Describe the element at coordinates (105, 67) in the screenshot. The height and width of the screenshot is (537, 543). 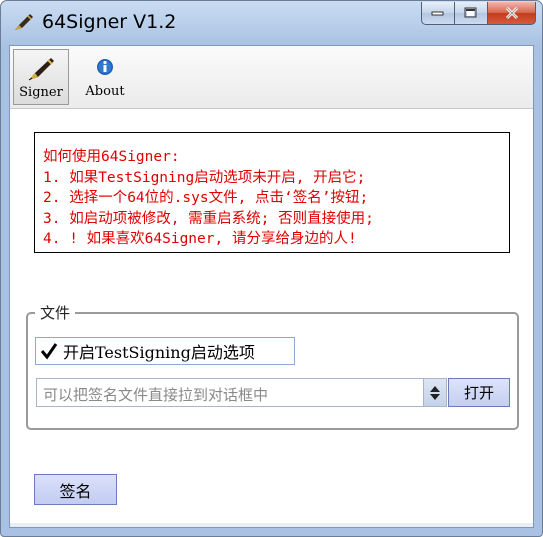
I see `info-icon` at that location.